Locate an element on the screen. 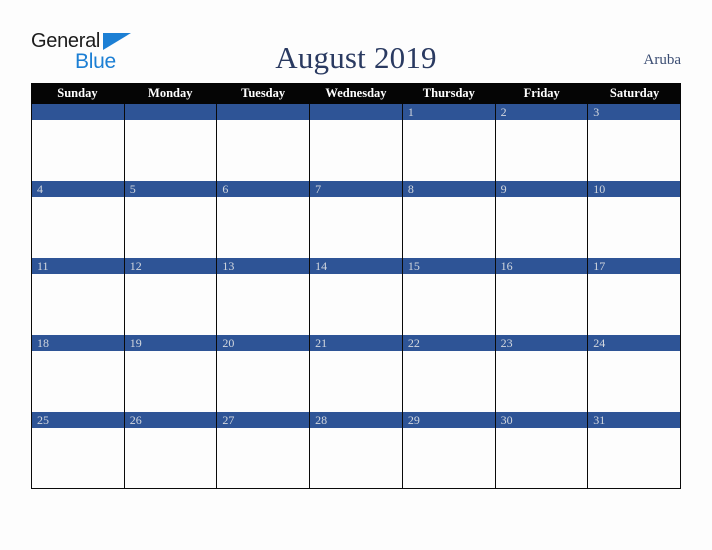 This screenshot has width=712, height=550. weekday-header-friday: Friday is located at coordinates (541, 93).